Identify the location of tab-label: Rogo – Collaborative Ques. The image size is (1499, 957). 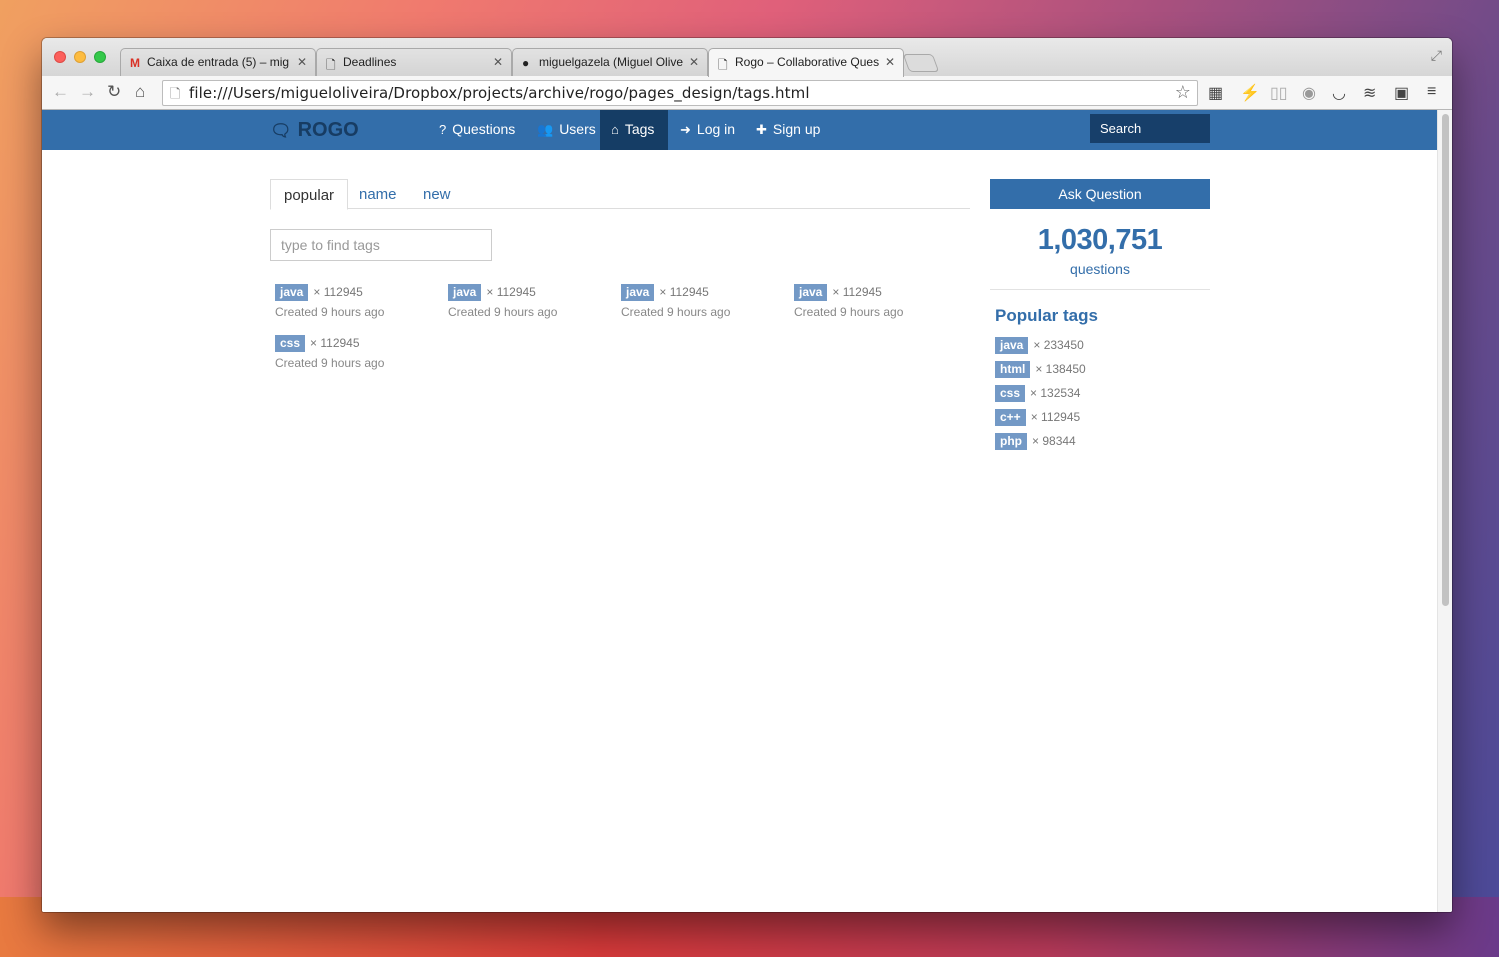
(807, 62).